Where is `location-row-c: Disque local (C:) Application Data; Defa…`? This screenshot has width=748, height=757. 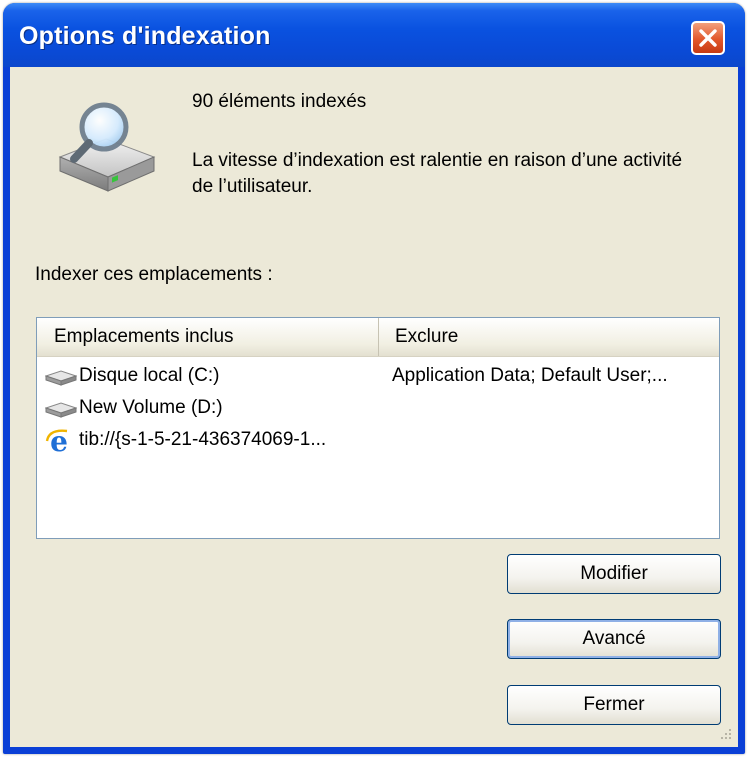
location-row-c: Disque local (C:) Application Data; Defa… is located at coordinates (378, 378).